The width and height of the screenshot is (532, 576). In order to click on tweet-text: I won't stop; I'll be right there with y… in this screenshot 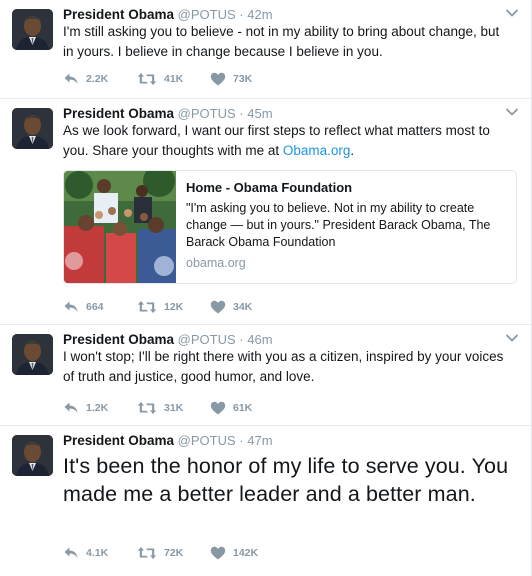, I will do `click(283, 366)`.